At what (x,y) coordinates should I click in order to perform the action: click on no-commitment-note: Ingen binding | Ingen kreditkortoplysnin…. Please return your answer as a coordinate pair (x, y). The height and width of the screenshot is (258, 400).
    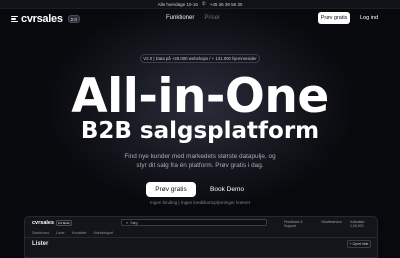
    Looking at the image, I should click on (200, 202).